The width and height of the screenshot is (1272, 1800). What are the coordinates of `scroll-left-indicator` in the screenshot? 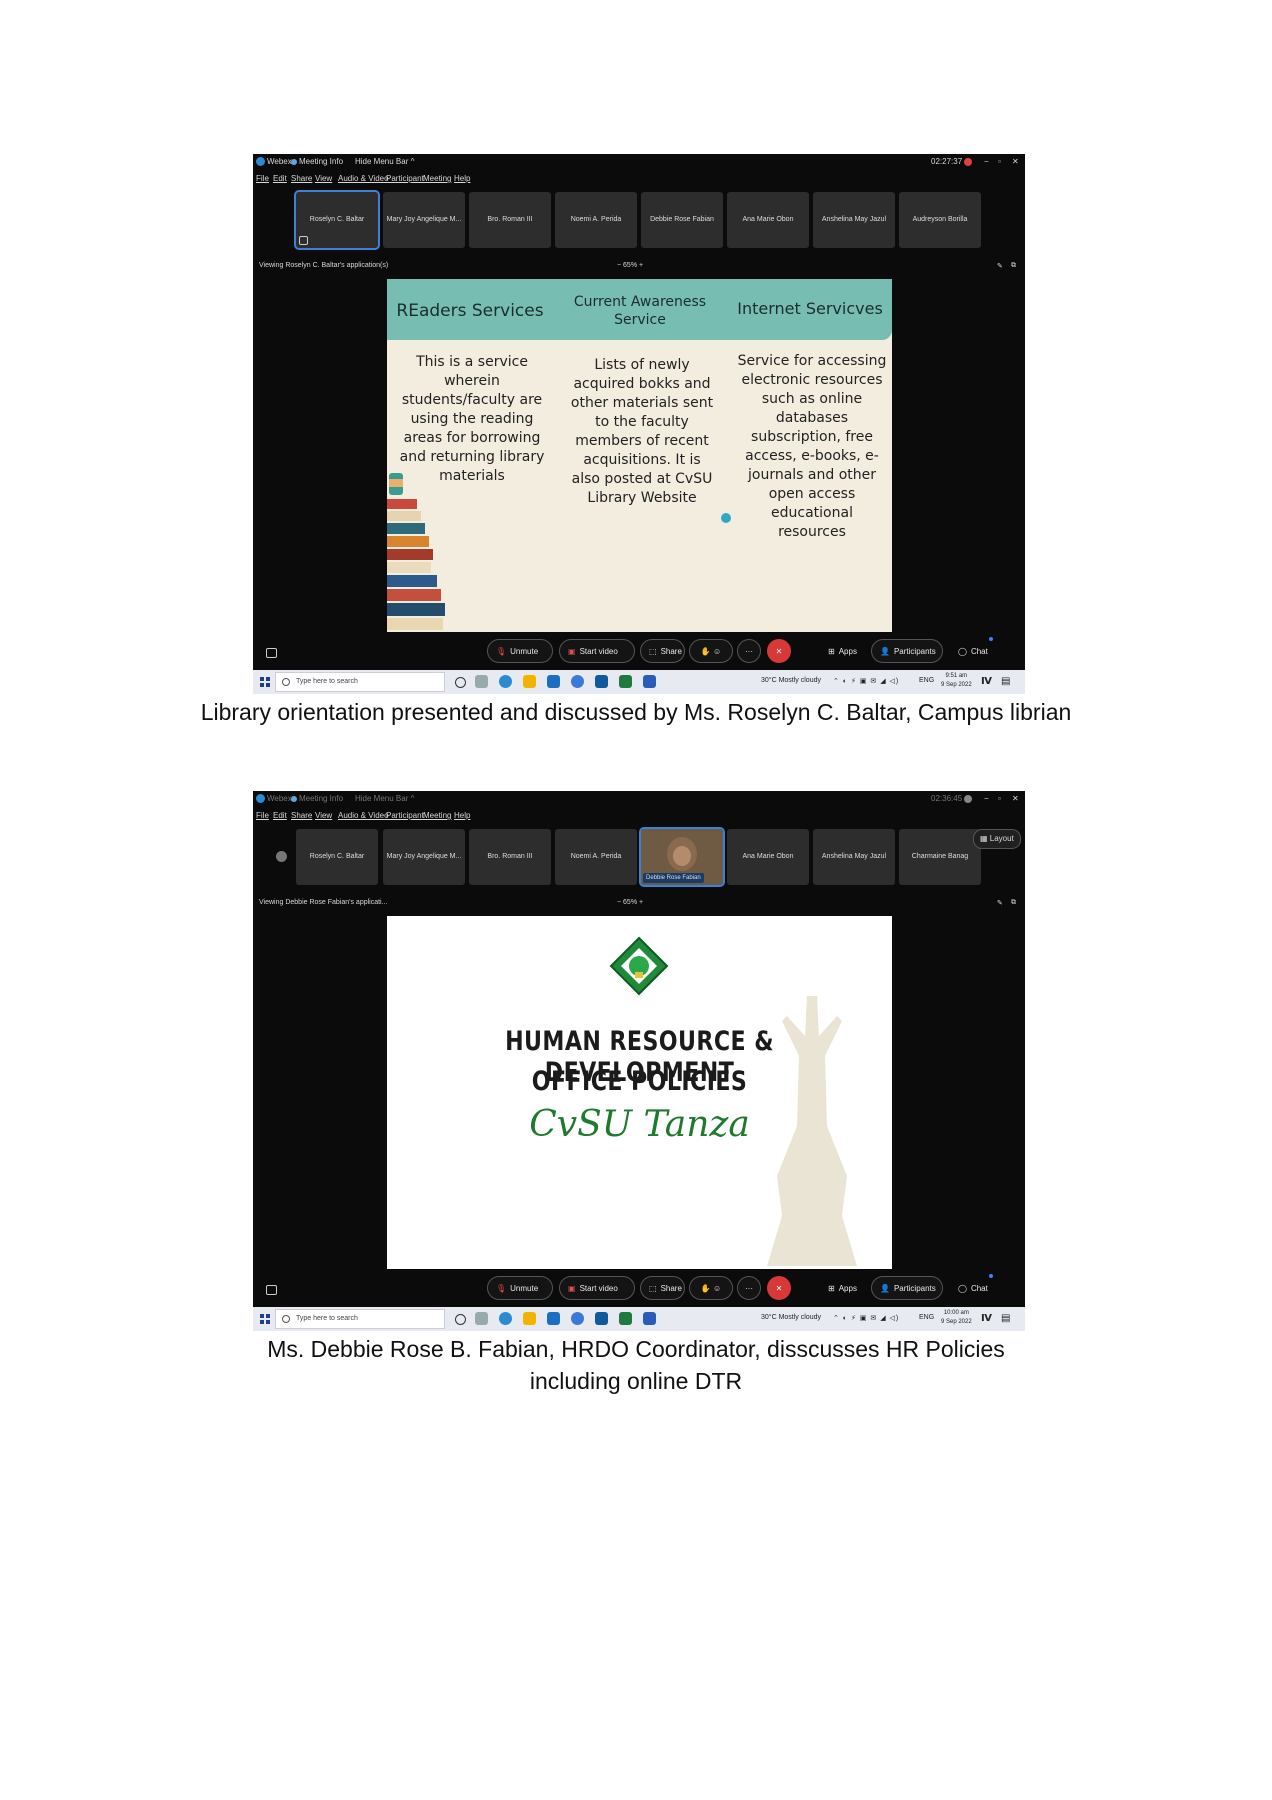 It's located at (281, 856).